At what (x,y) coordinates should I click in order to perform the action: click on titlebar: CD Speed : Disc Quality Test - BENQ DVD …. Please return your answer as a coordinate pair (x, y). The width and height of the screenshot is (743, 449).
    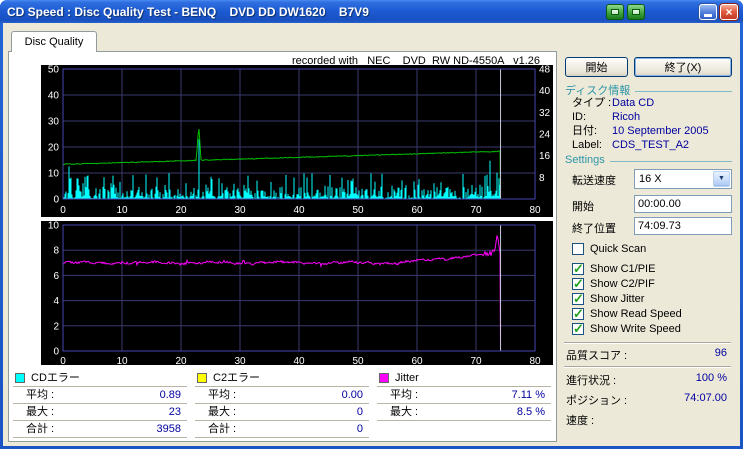
    Looking at the image, I should click on (371, 11).